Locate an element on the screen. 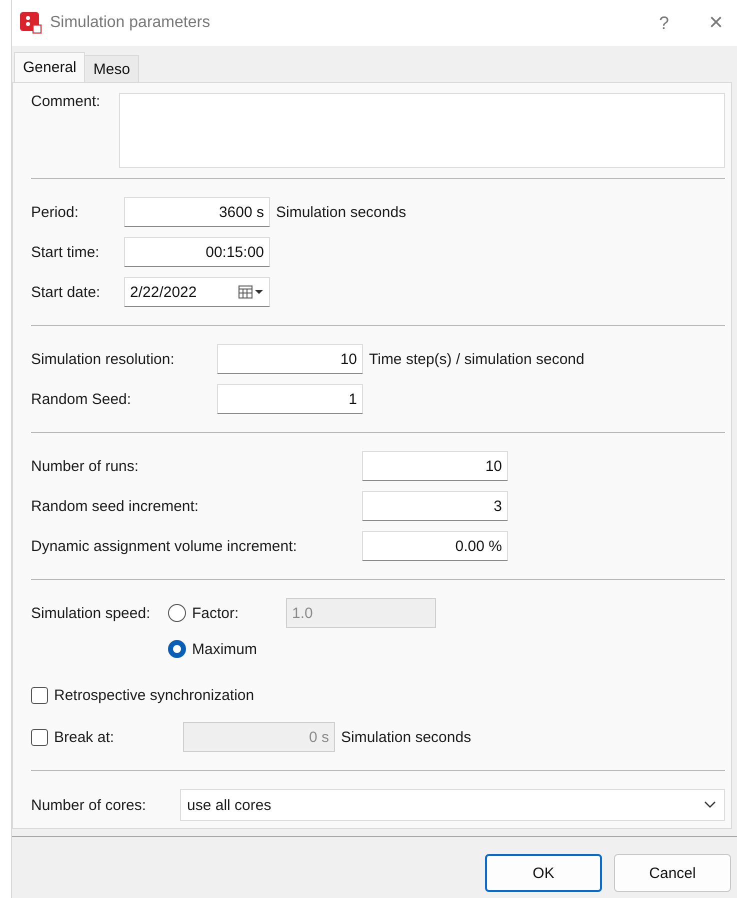 The image size is (737, 898). chevron-down-icon is located at coordinates (710, 805).